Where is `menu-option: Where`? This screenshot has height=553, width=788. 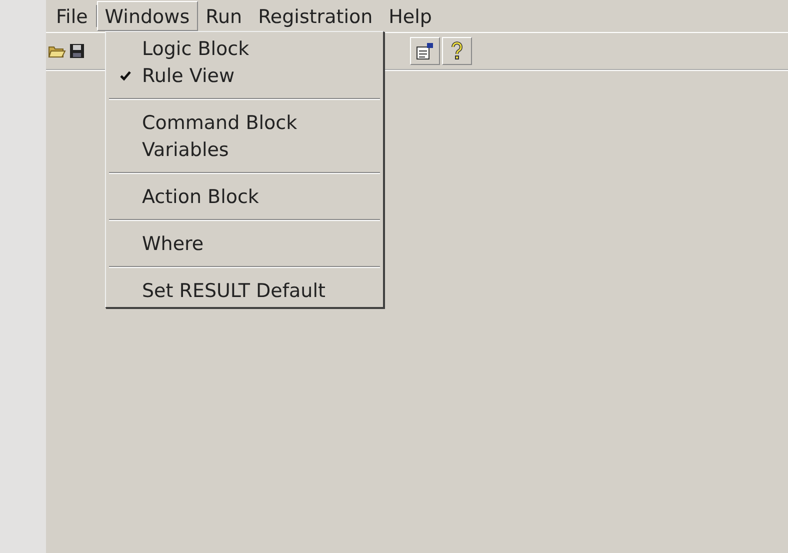
menu-option: Where is located at coordinates (244, 243).